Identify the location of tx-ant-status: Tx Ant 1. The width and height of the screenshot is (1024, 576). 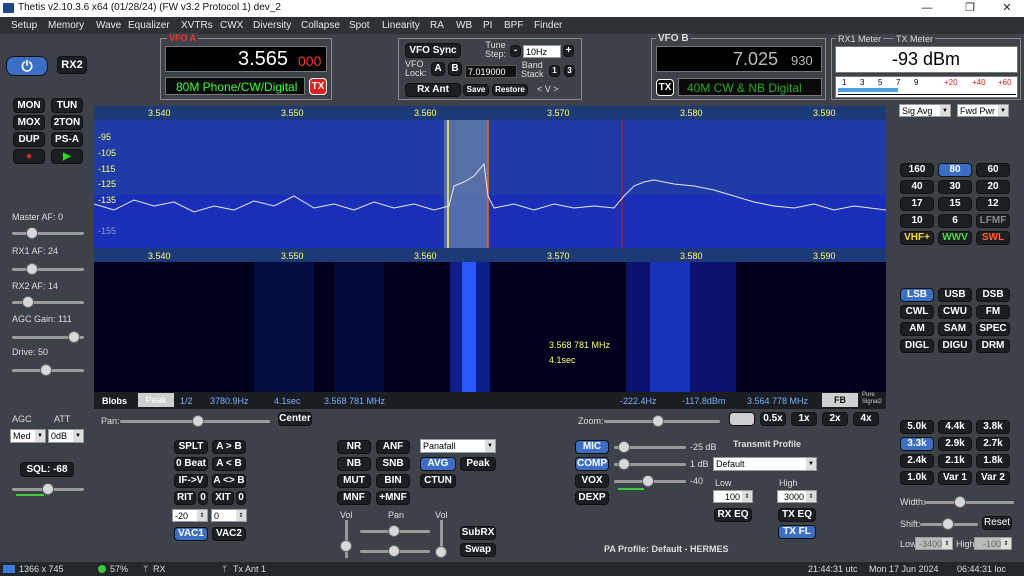
(249, 569).